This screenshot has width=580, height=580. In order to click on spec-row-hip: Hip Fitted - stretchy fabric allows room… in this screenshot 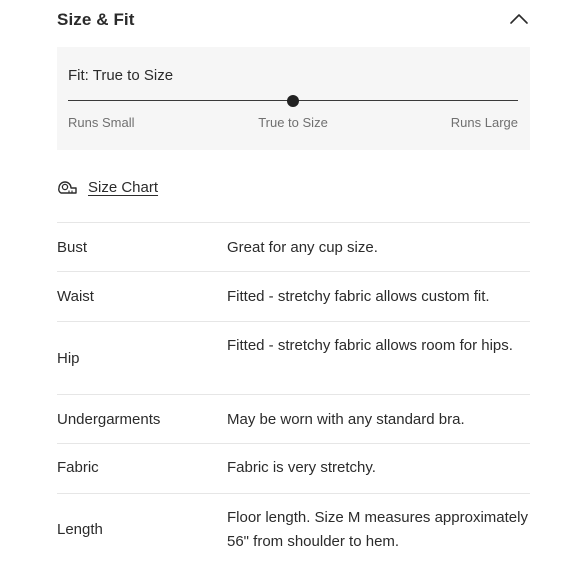, I will do `click(293, 357)`.